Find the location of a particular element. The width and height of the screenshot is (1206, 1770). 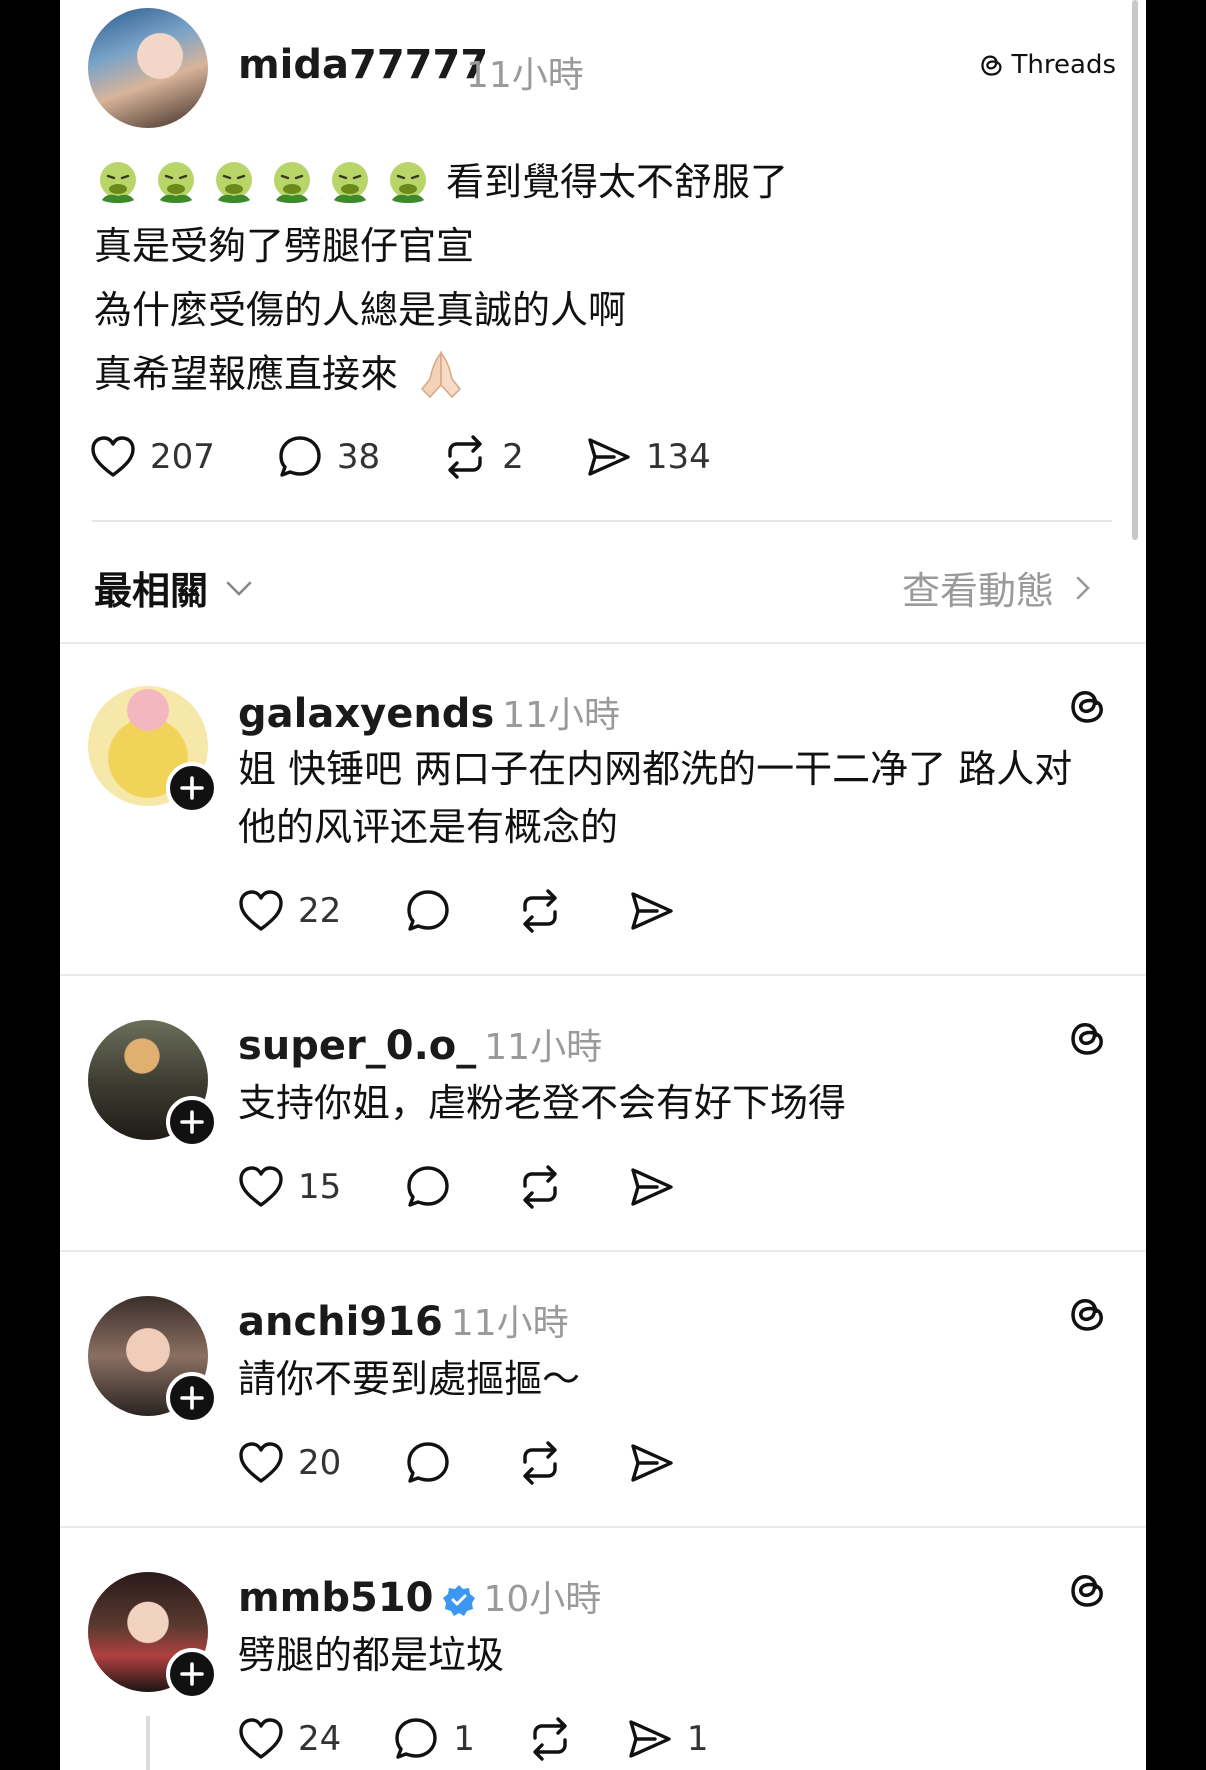

reply-actions: 22 is located at coordinates (456, 911).